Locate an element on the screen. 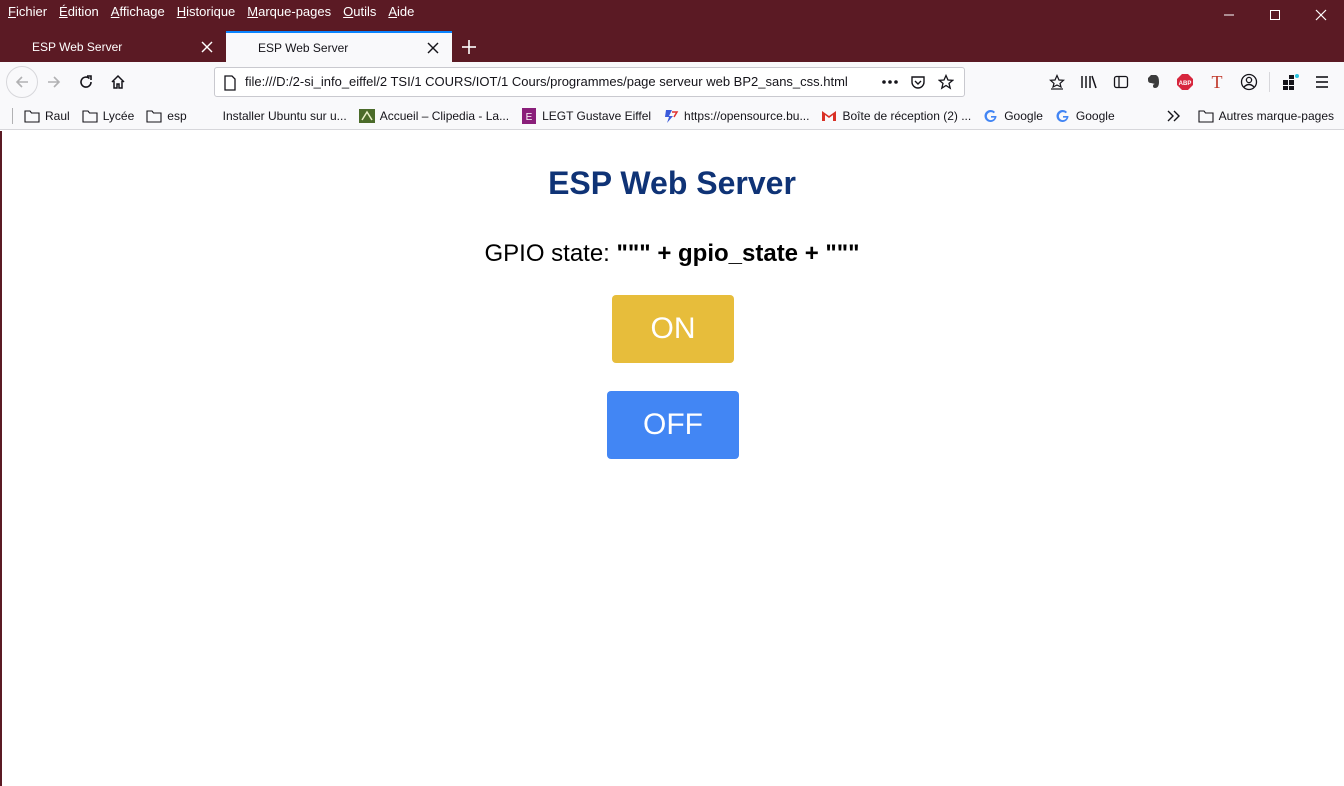 The height and width of the screenshot is (786, 1344). close-window-button is located at coordinates (1321, 15).